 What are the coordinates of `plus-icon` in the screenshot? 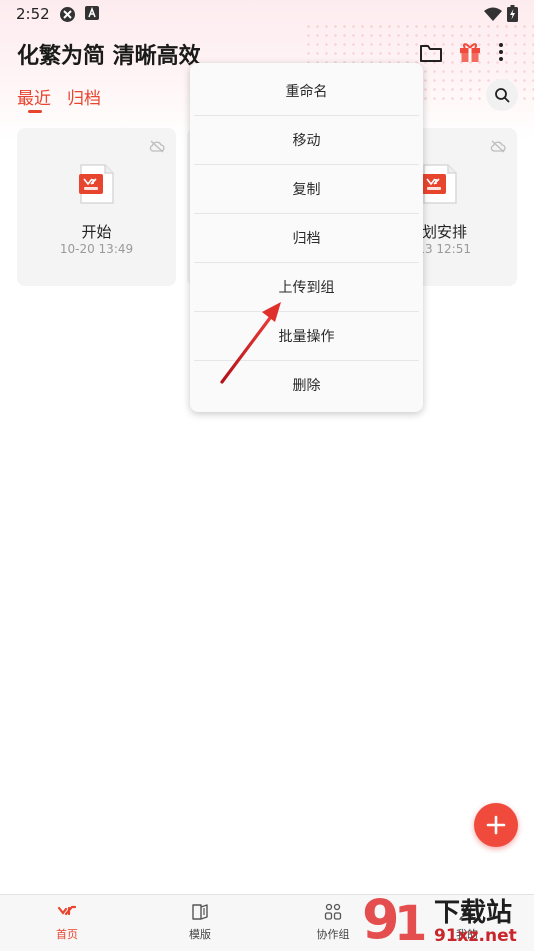 It's located at (496, 825).